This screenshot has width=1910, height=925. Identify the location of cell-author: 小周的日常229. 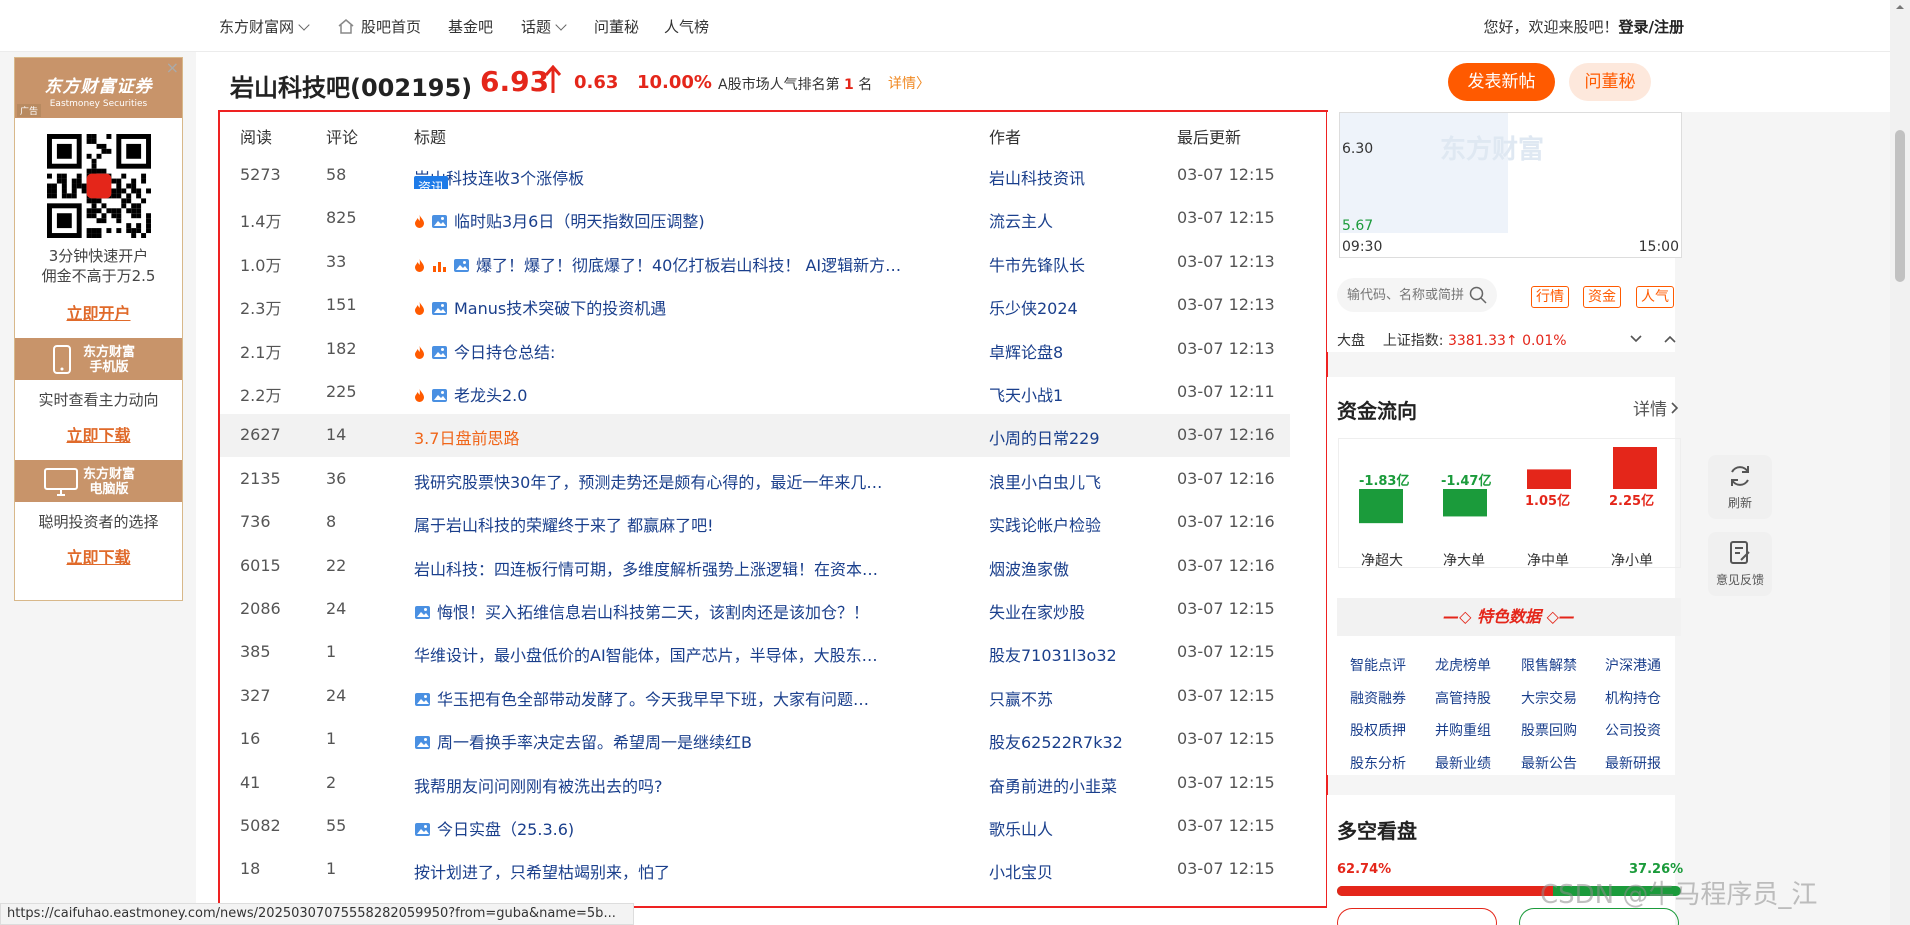
(1044, 437).